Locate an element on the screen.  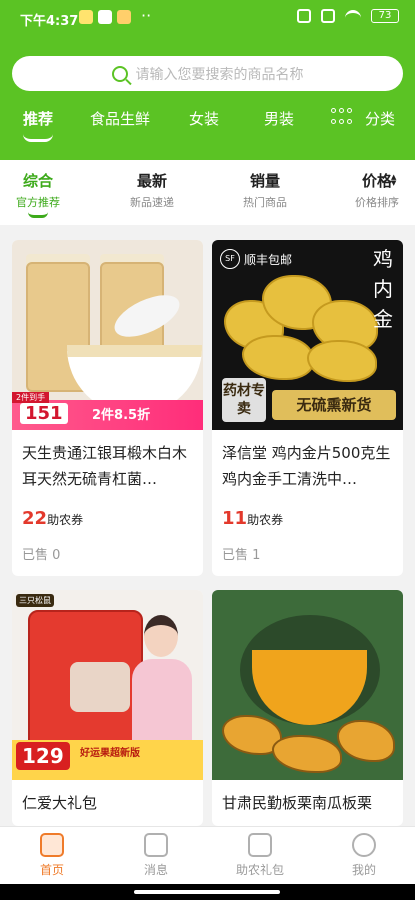
tab-categories: 分类 is located at coordinates (380, 118).